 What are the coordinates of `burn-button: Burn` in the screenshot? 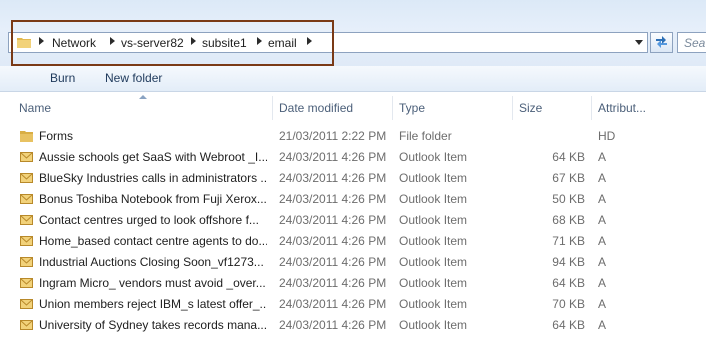 It's located at (62, 78).